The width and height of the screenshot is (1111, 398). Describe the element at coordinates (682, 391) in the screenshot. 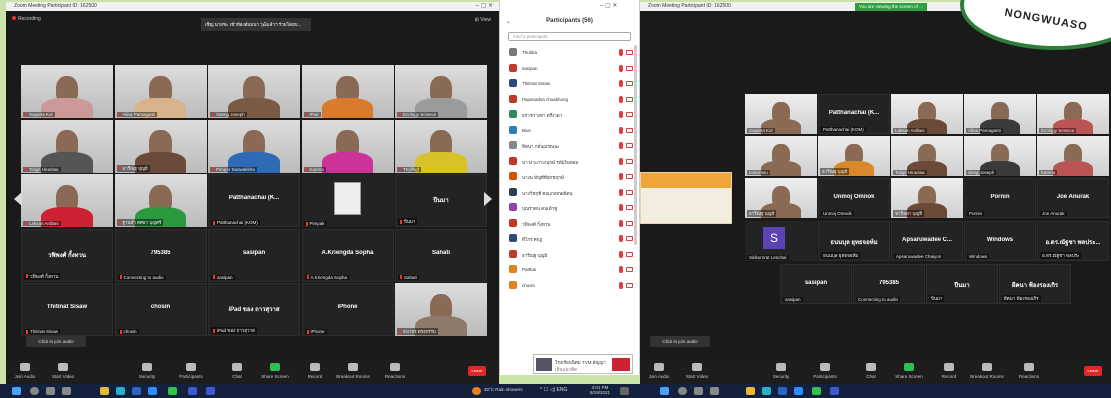

I see `r-search-icon` at that location.